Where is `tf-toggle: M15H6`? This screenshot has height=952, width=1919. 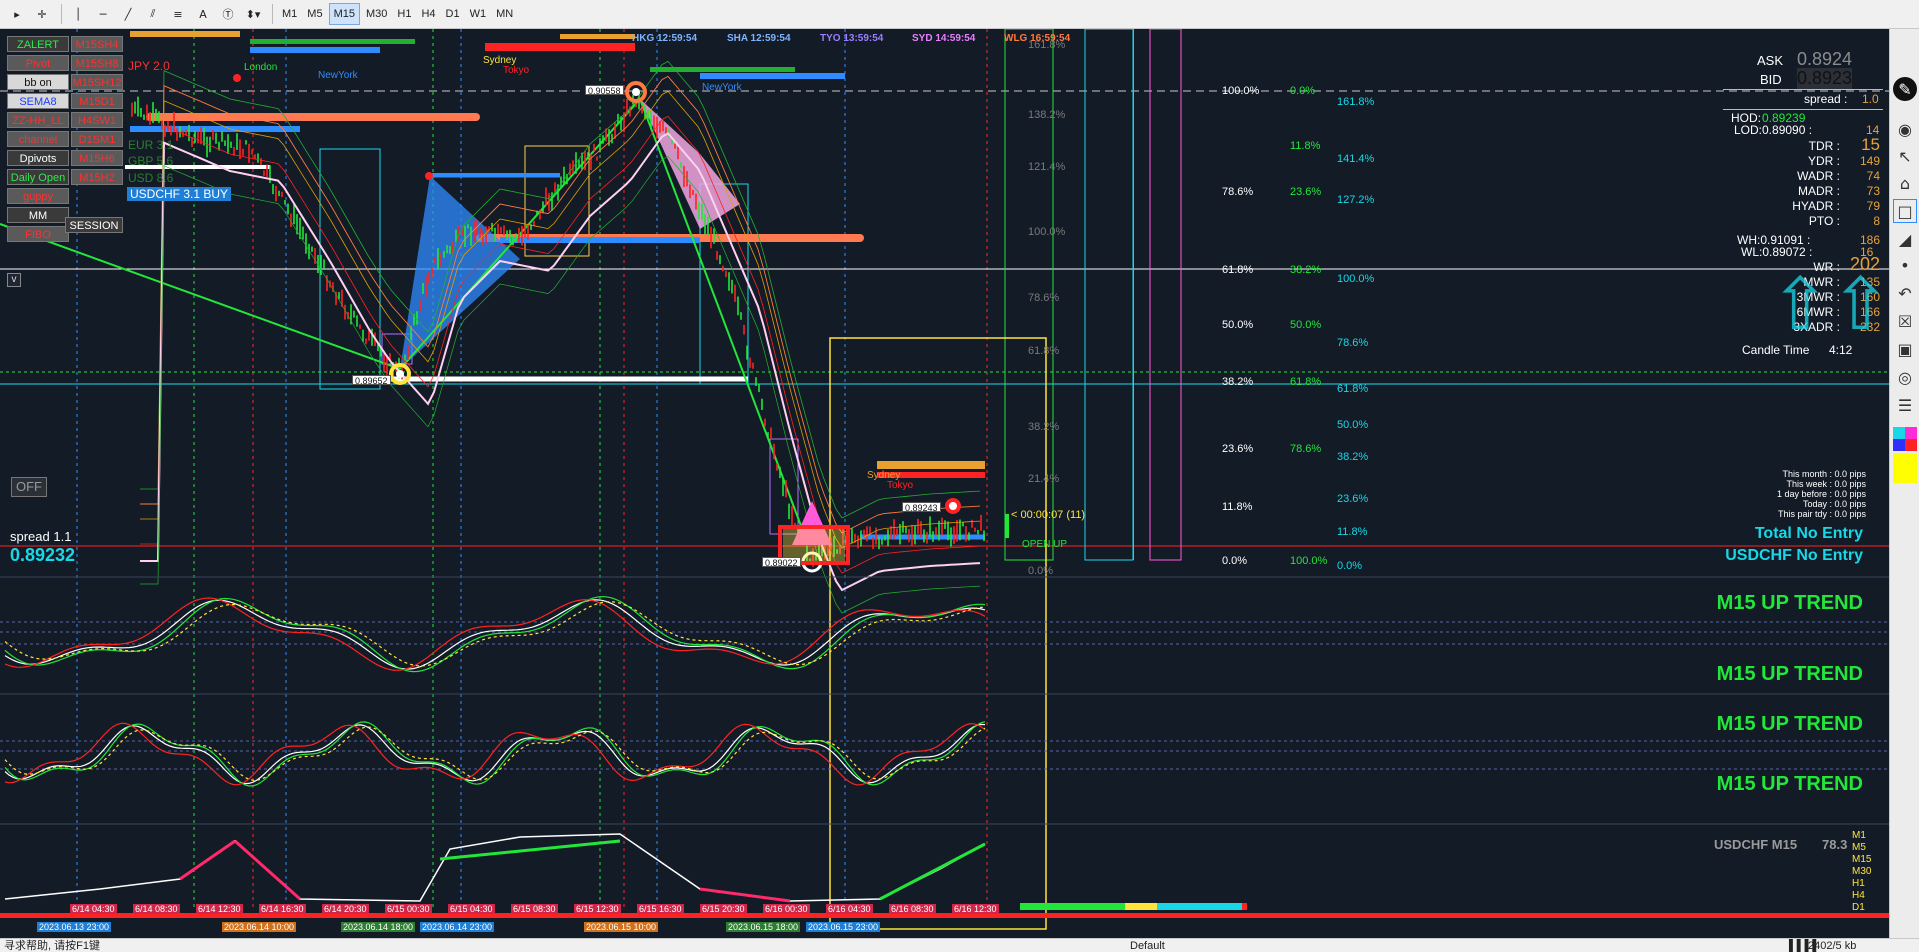 tf-toggle: M15H6 is located at coordinates (97, 158).